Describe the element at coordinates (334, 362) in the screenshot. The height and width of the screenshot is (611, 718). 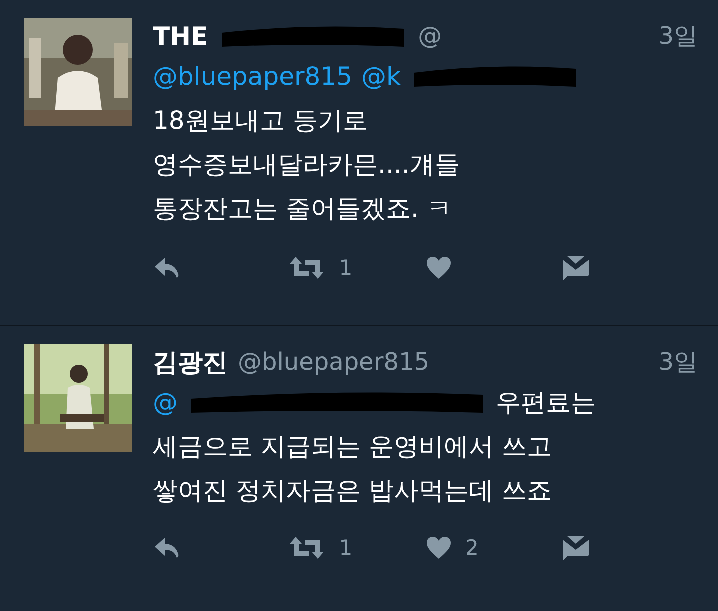
I see `author-handle: @bluepaper815` at that location.